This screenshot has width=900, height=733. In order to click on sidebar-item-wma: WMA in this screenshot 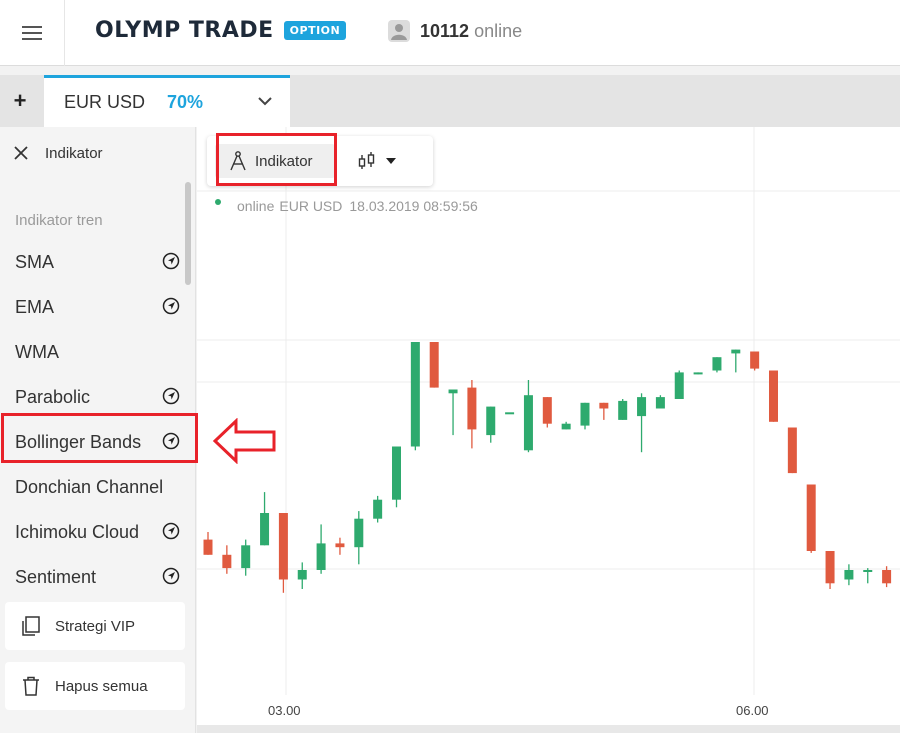, I will do `click(95, 352)`.